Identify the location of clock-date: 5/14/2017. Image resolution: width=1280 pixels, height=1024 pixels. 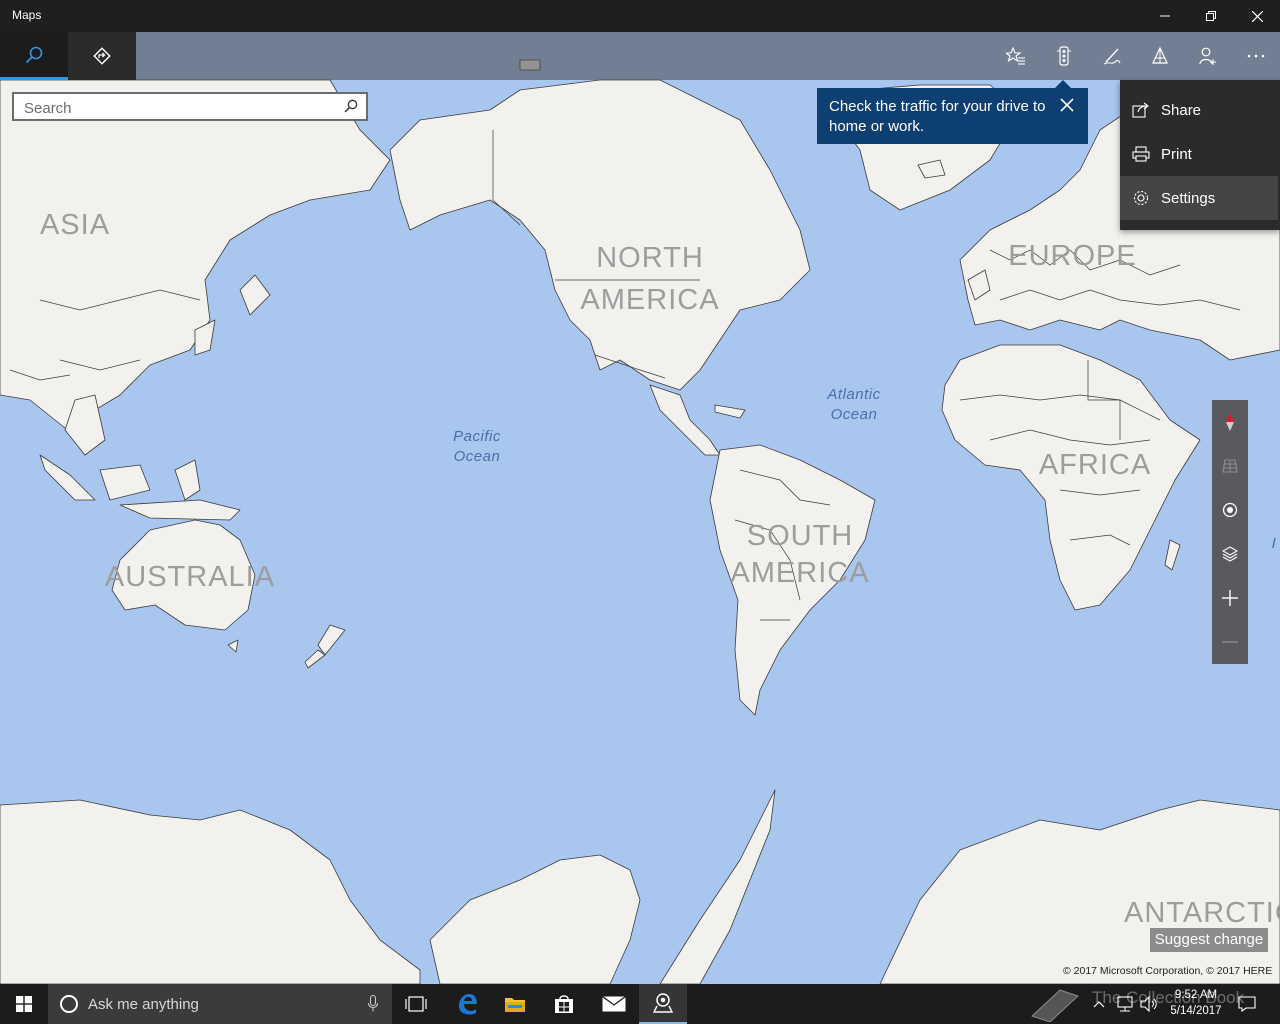
(1196, 1011).